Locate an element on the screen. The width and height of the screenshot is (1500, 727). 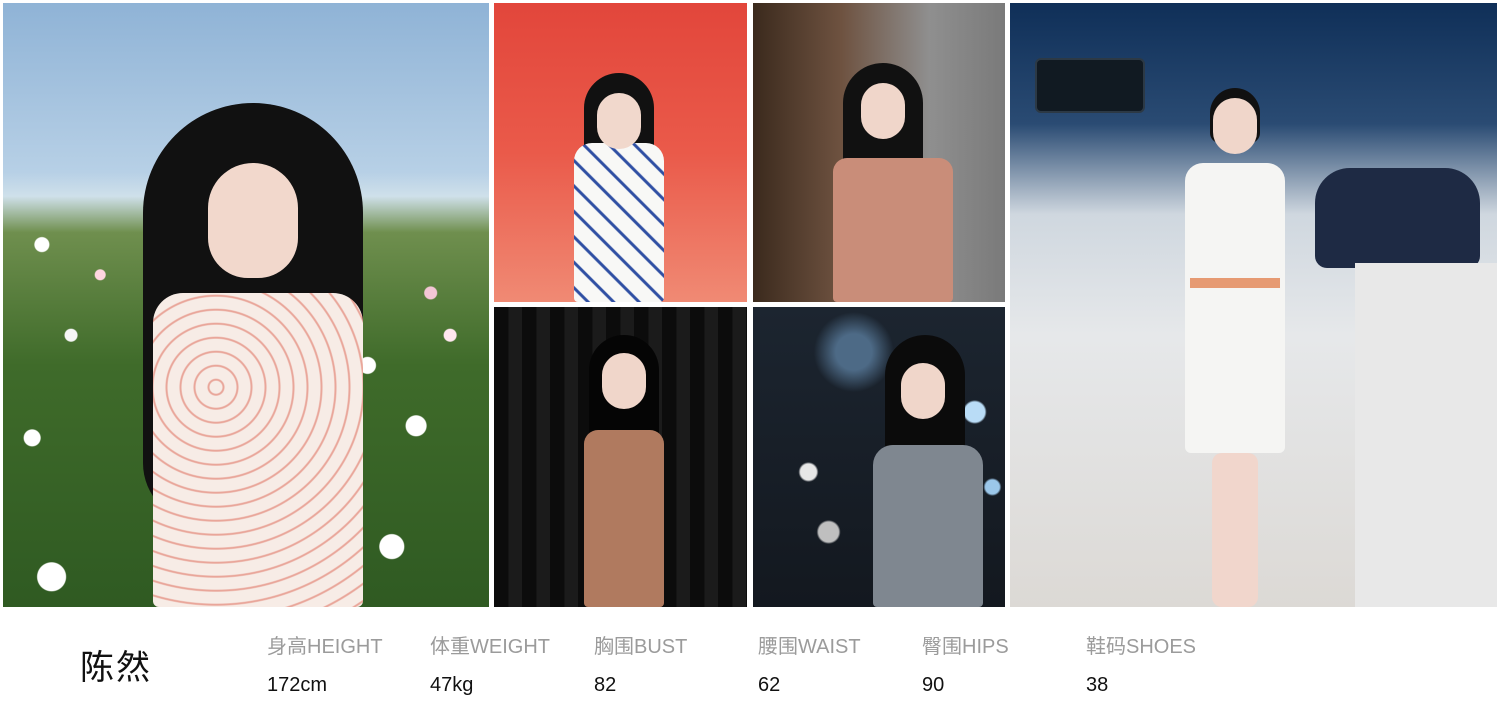
photo-wooden-chair is located at coordinates (879, 152).